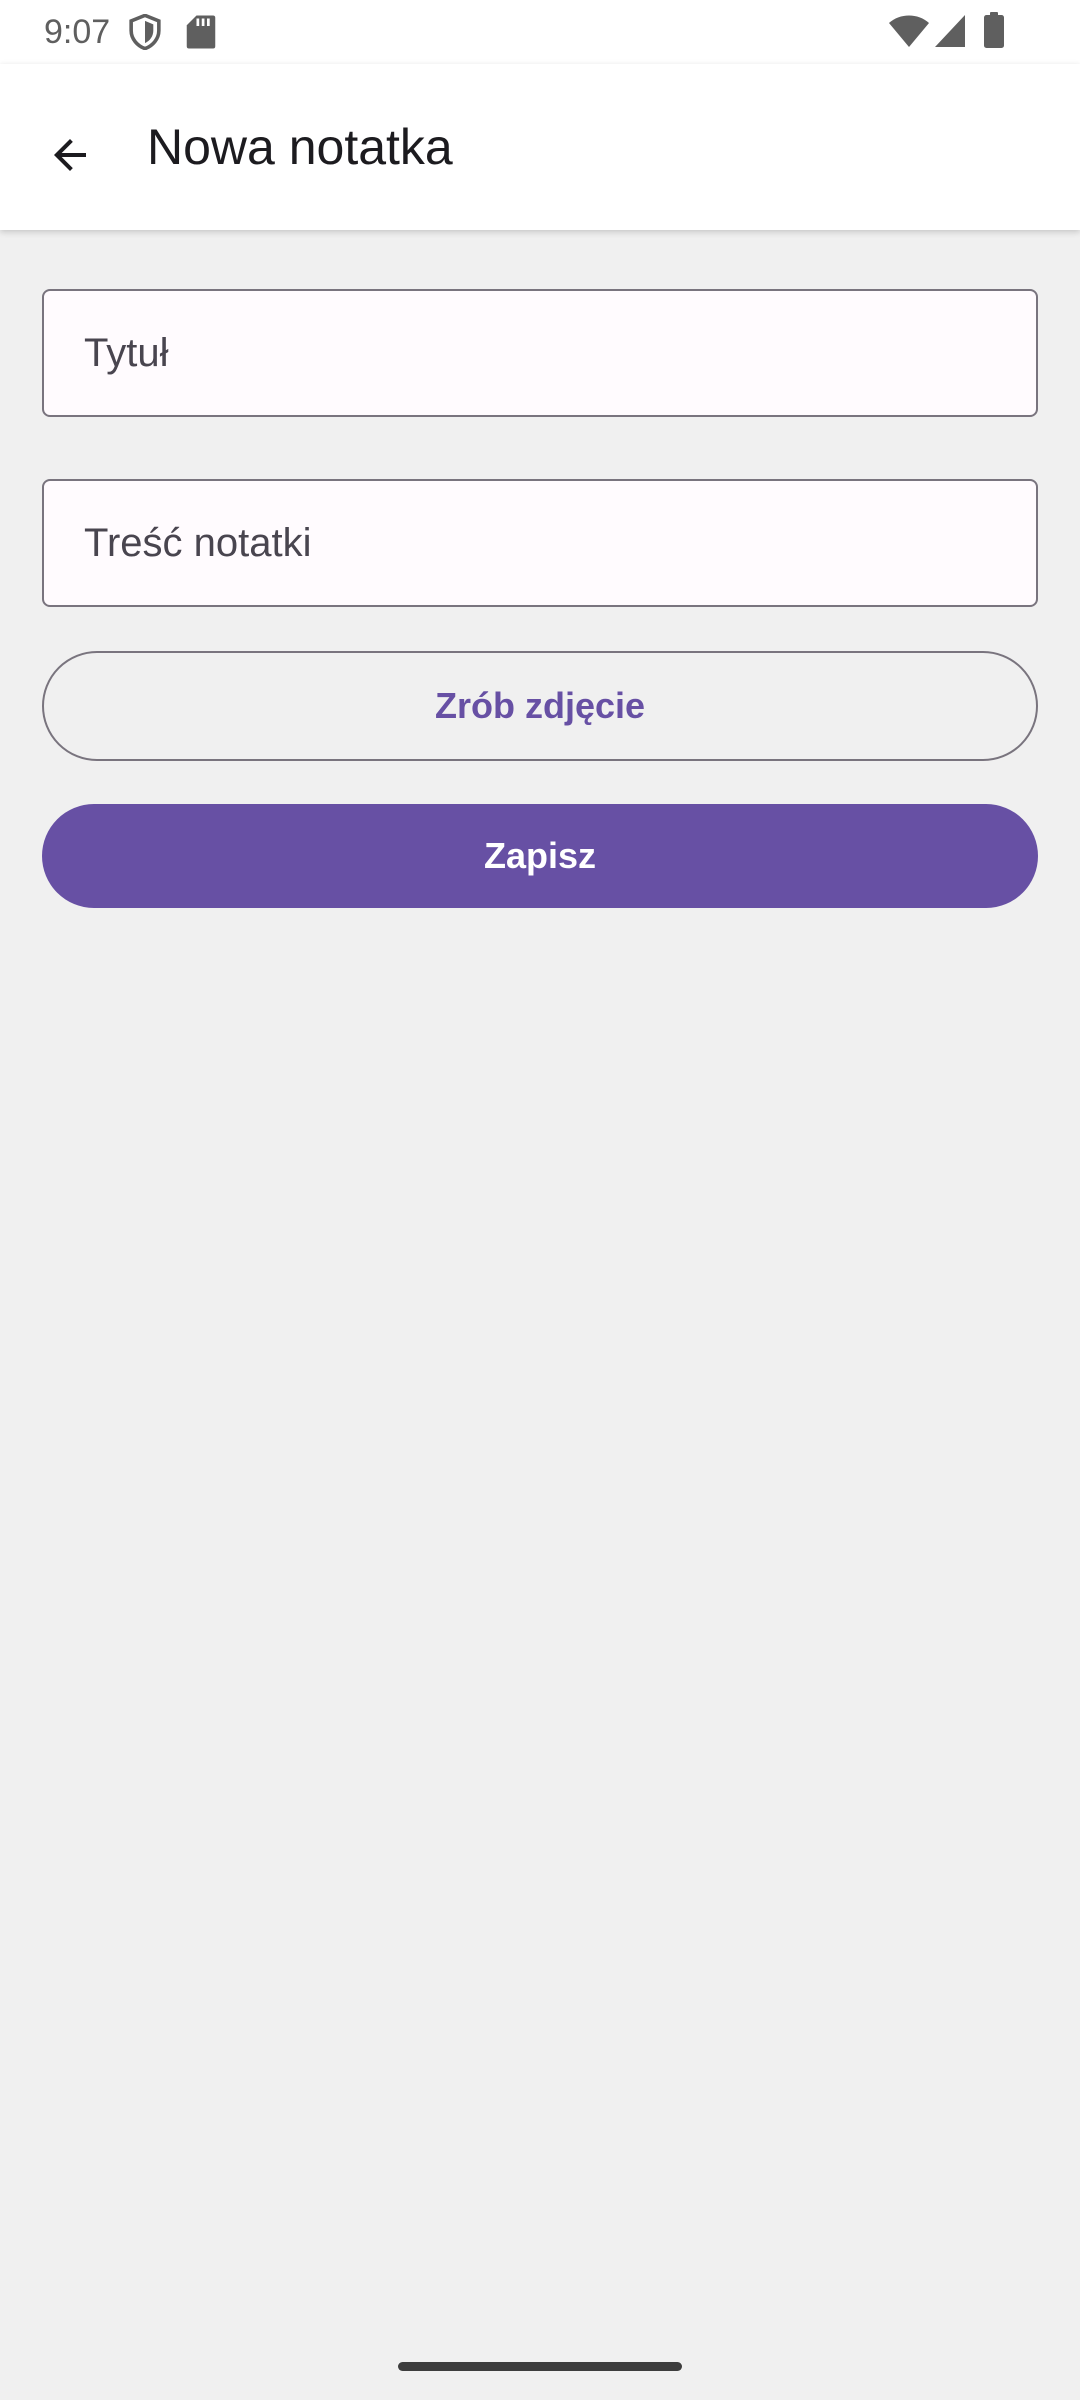  I want to click on save-button: Zapisz, so click(540, 856).